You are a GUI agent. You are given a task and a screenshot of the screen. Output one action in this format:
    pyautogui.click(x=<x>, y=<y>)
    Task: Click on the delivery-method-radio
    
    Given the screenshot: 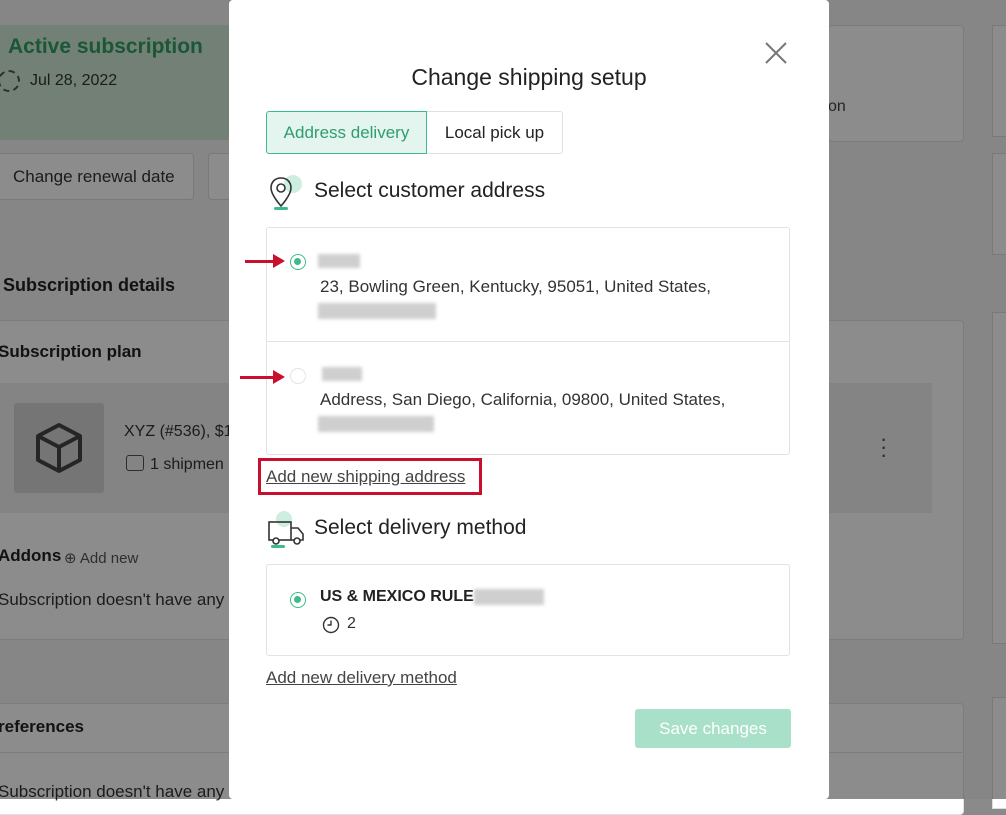 What is the action you would take?
    pyautogui.click(x=298, y=600)
    